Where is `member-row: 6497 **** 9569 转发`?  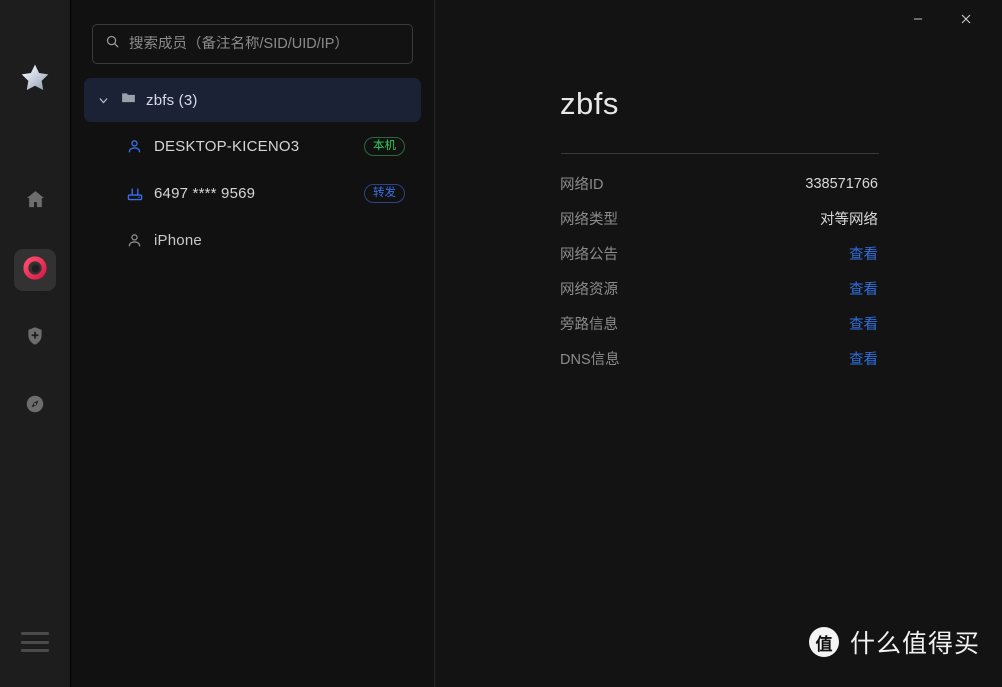 member-row: 6497 **** 9569 转发 is located at coordinates (252, 193).